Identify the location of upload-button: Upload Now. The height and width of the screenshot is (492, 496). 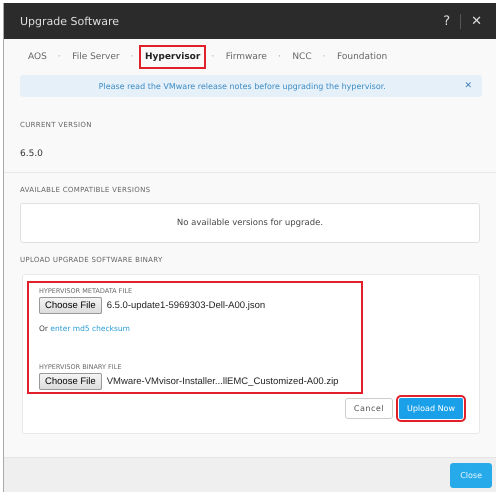
(431, 408).